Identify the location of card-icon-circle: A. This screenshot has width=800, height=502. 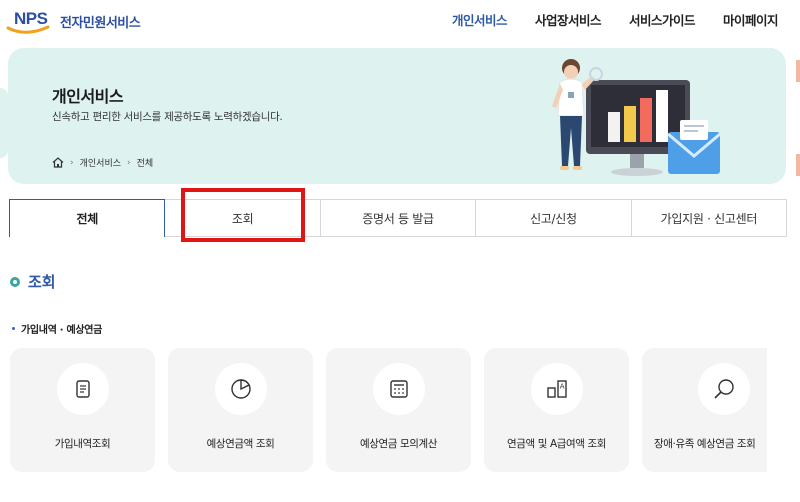
(556, 389).